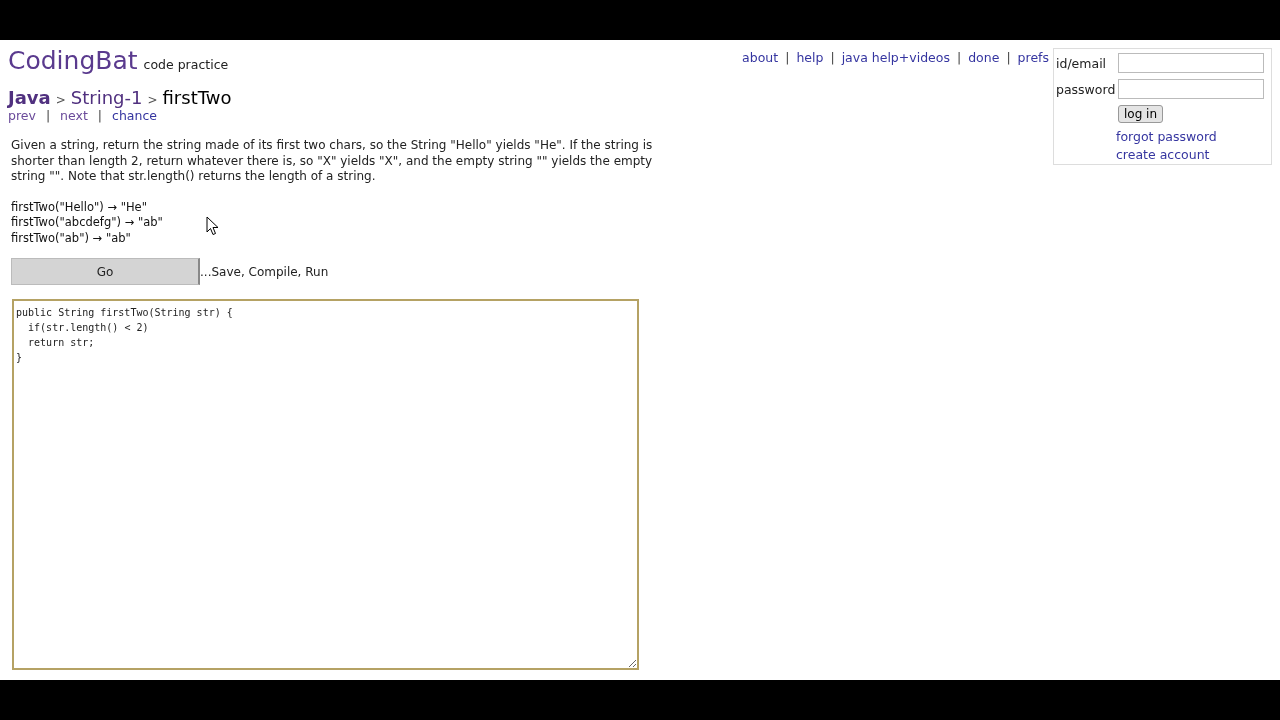 This screenshot has height=720, width=1280. What do you see at coordinates (1191, 89) in the screenshot?
I see `password-field` at bounding box center [1191, 89].